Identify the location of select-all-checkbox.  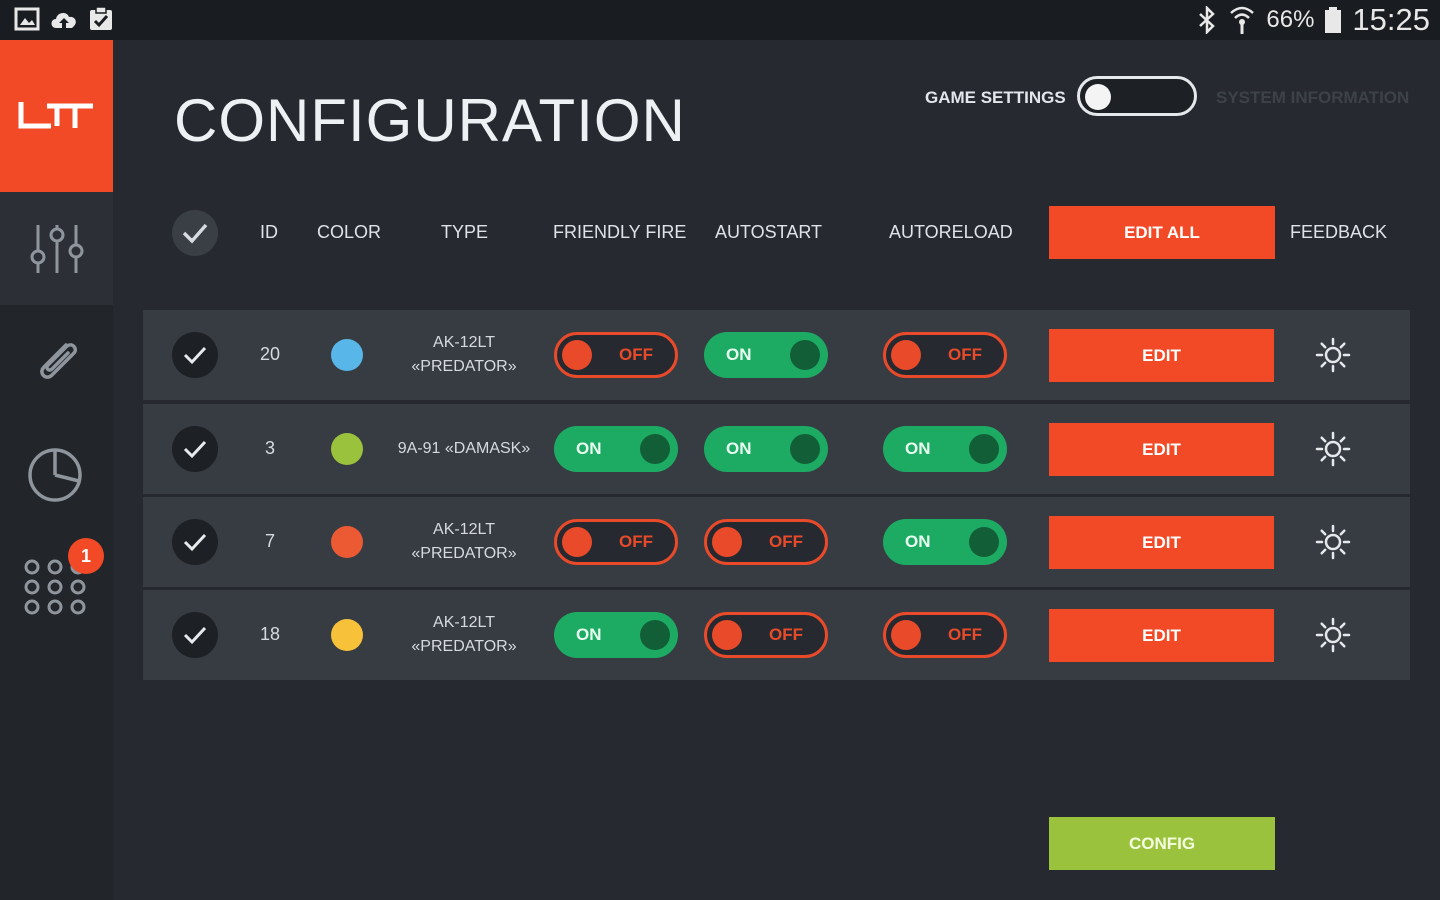
(195, 233).